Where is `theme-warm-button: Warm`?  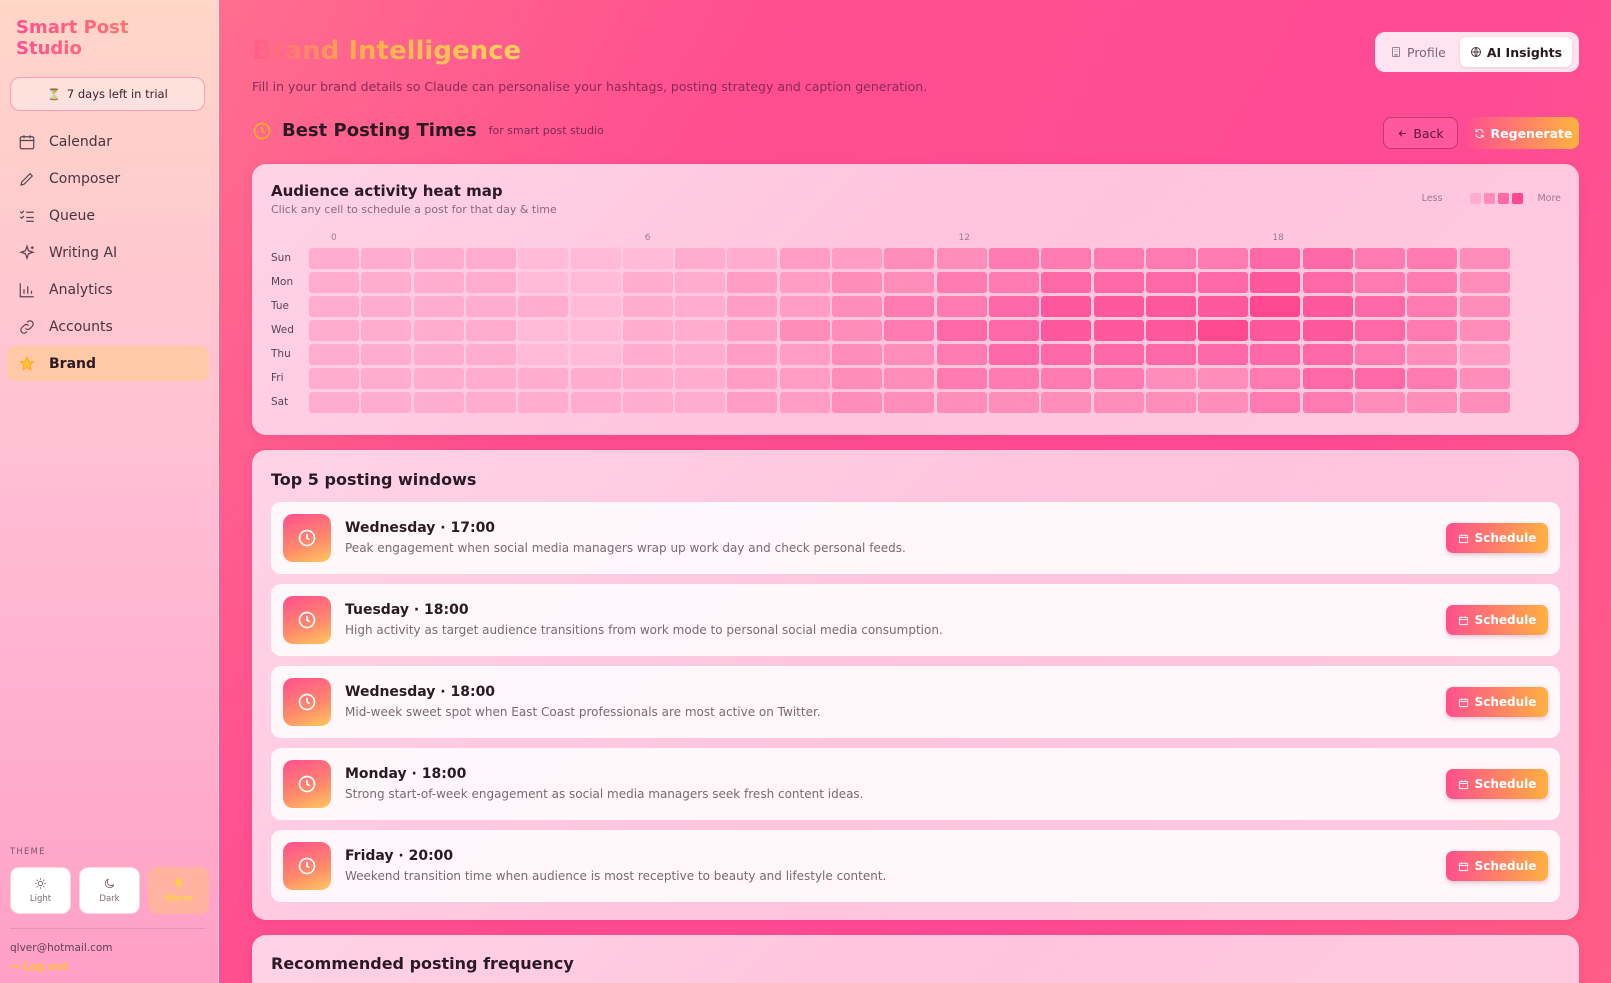
theme-warm-button: Warm is located at coordinates (178, 890).